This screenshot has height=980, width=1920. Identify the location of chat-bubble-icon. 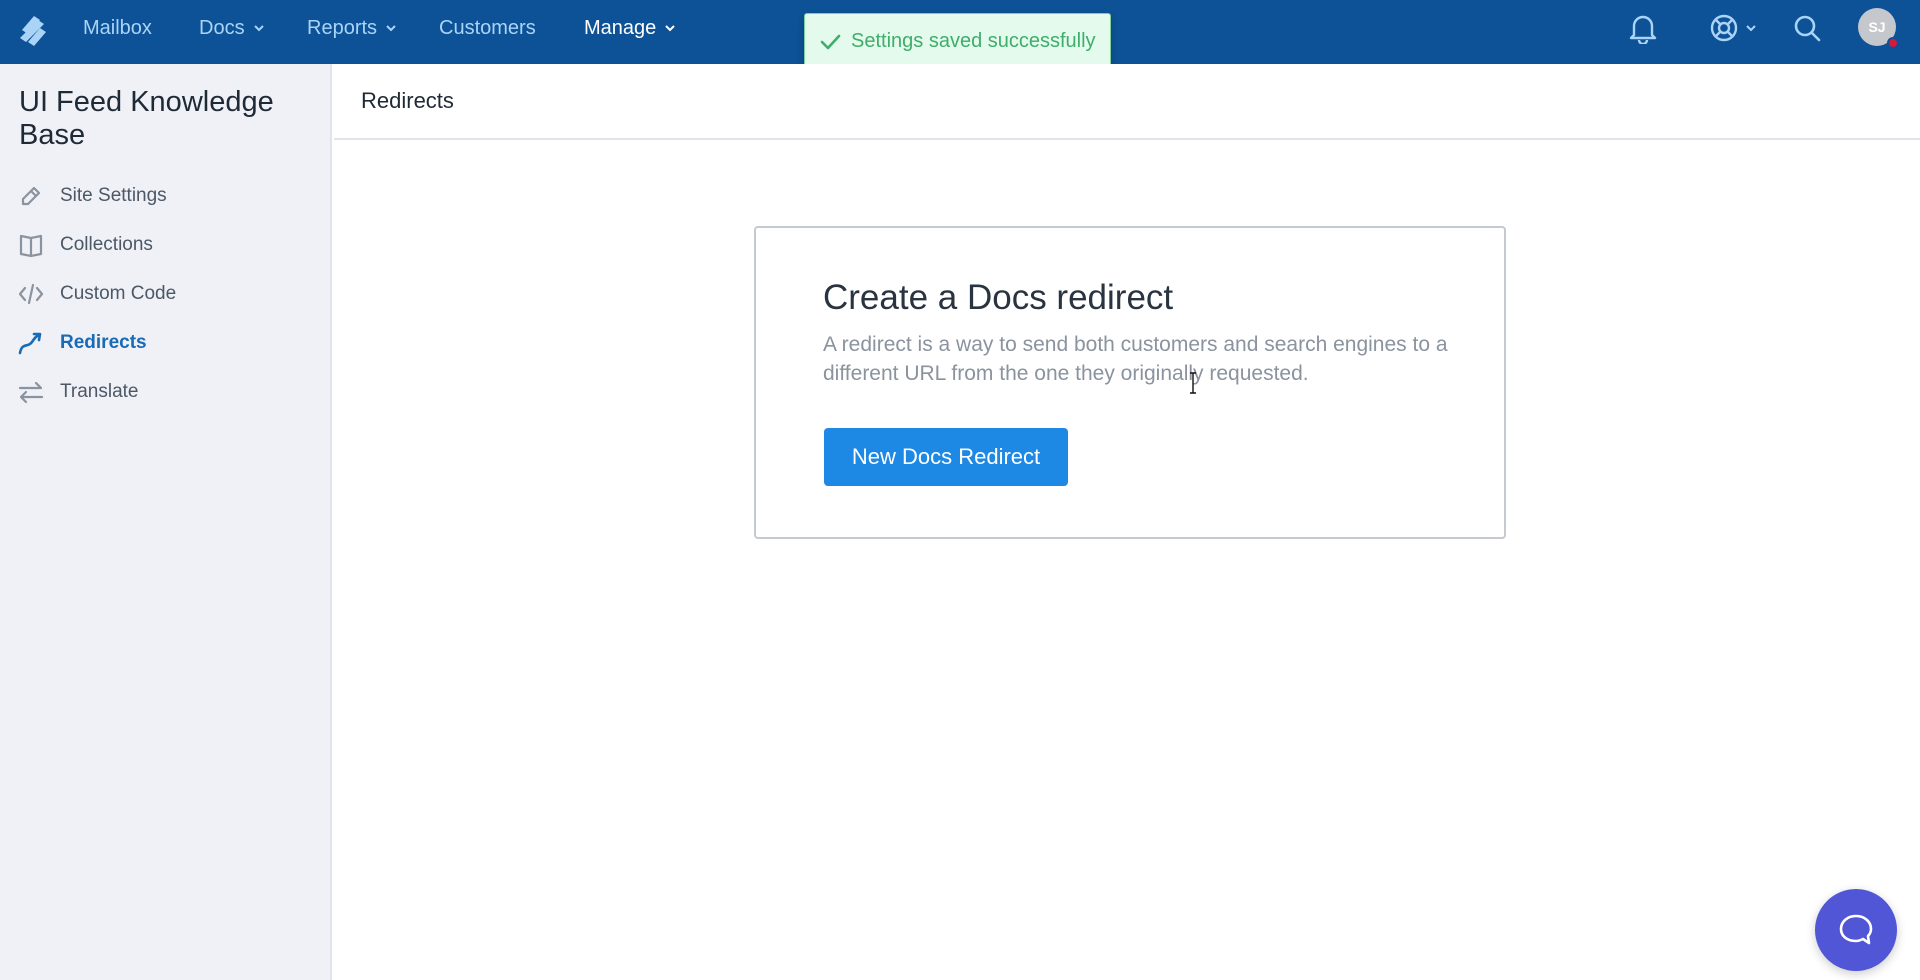
(1856, 929).